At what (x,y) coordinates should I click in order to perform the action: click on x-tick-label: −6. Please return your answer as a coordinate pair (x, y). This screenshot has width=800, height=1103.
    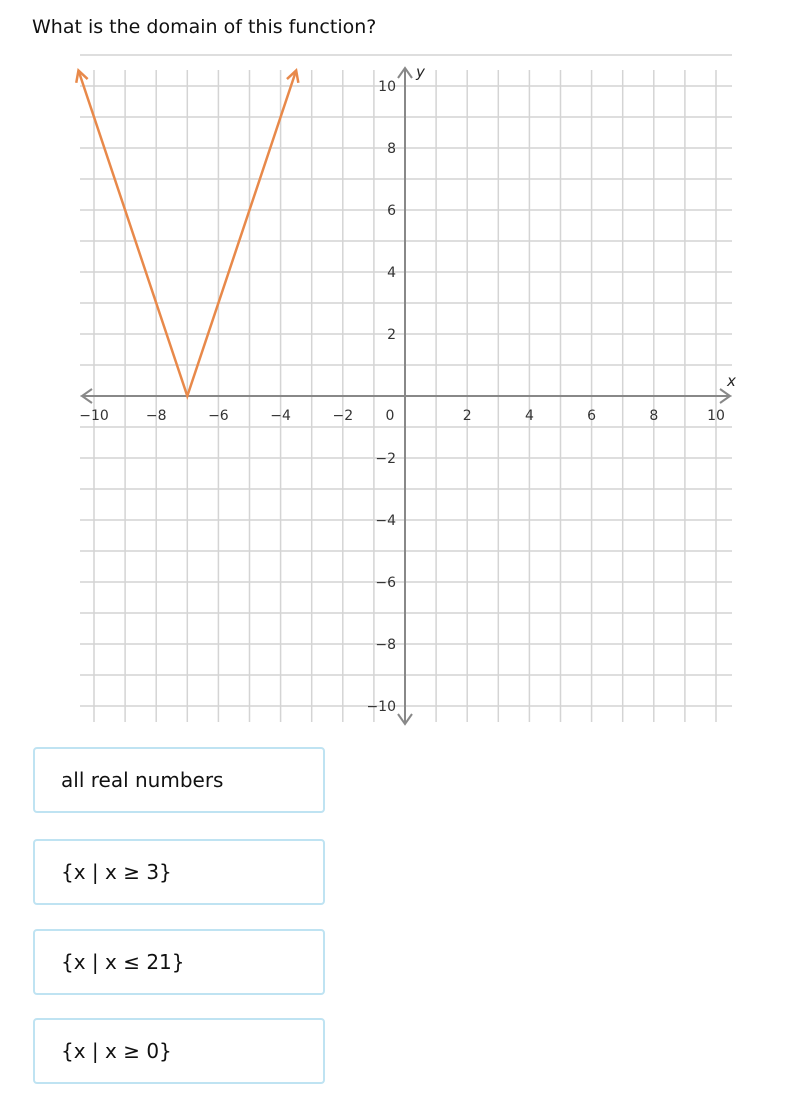
    Looking at the image, I should click on (218, 416).